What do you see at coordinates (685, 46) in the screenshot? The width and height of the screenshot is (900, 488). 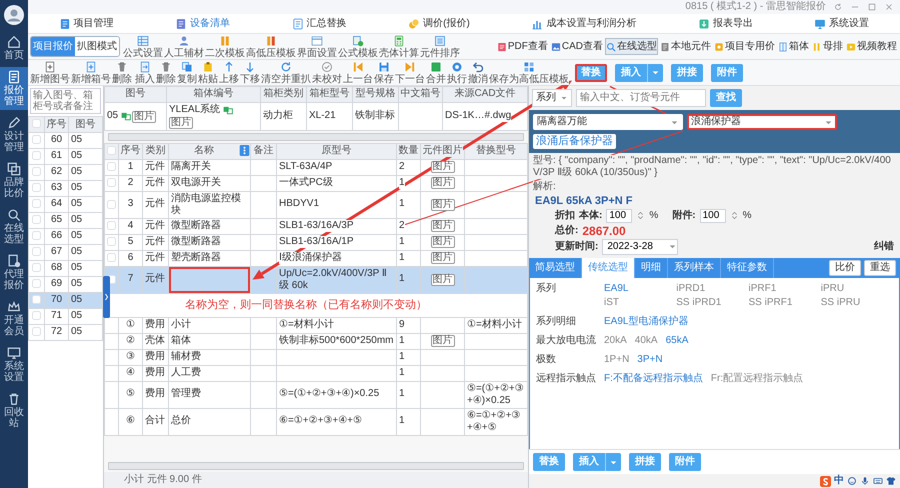 I see `toolbar-button: 本地元件` at bounding box center [685, 46].